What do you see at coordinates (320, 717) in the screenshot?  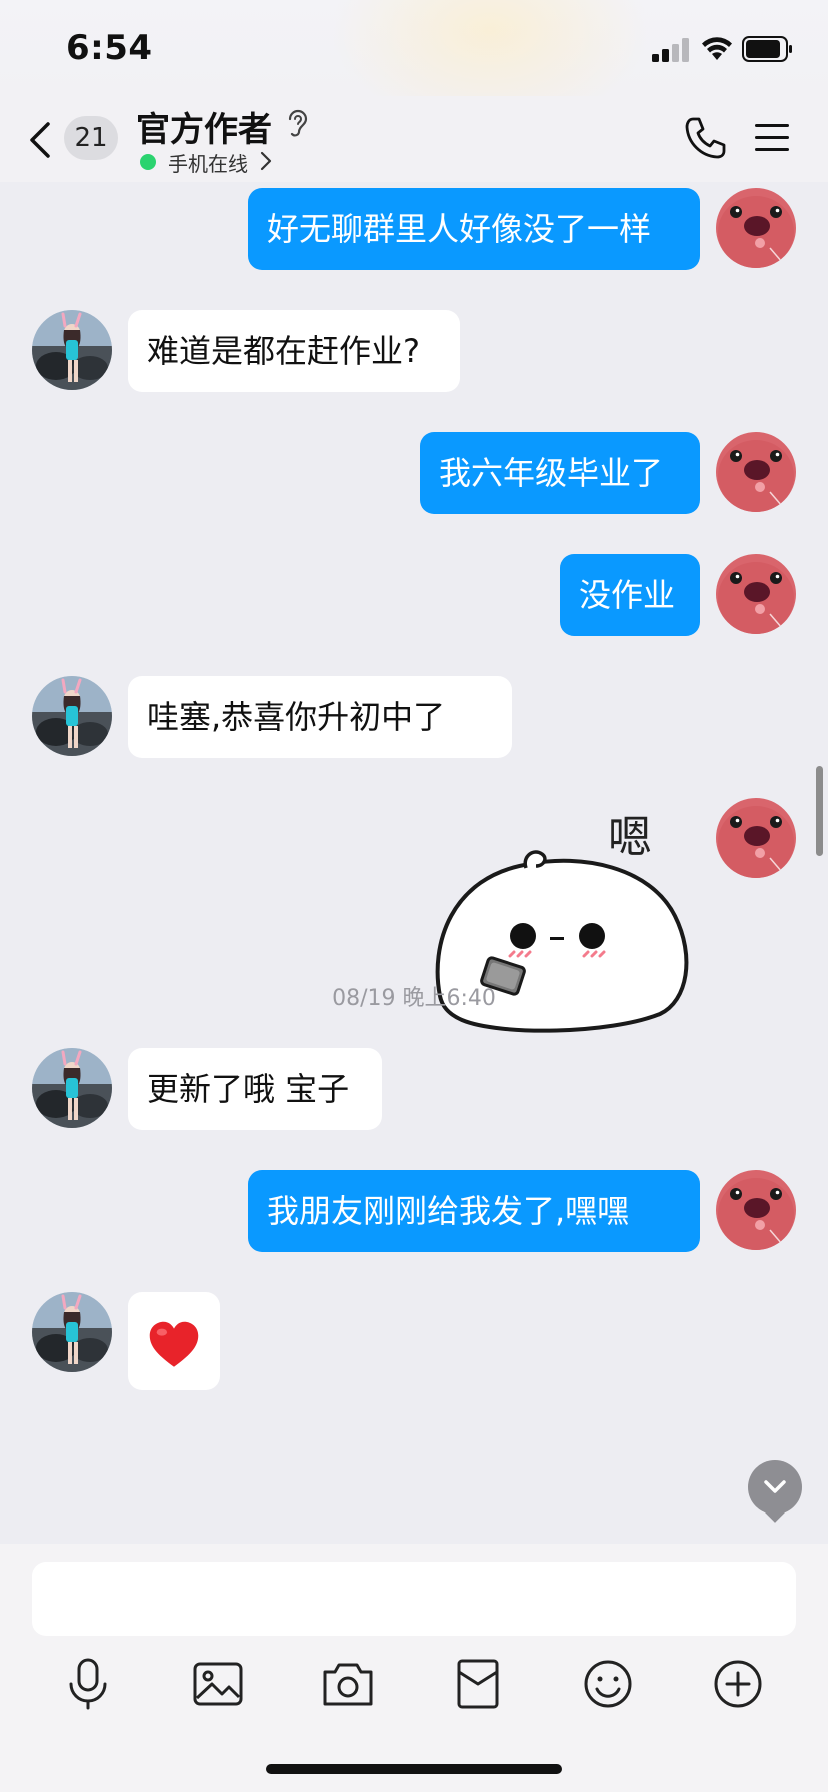 I see `message-bubble: 哇塞,恭喜你升初中了` at bounding box center [320, 717].